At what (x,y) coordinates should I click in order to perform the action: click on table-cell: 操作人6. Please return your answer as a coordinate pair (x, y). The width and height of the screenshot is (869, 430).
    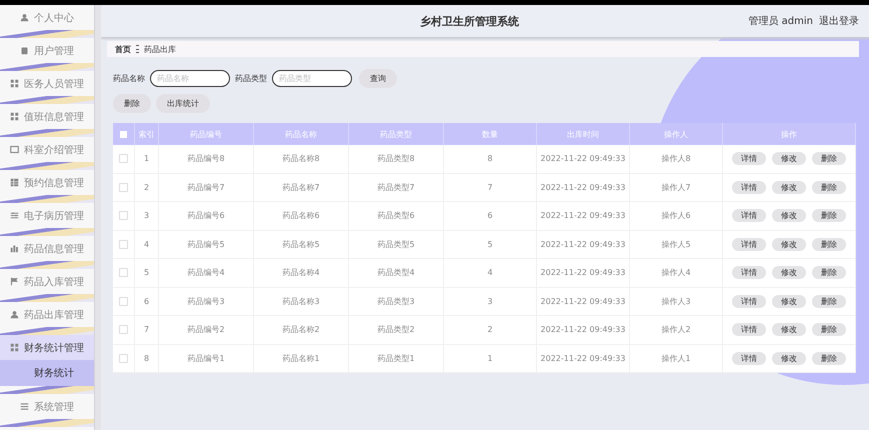
    Looking at the image, I should click on (676, 216).